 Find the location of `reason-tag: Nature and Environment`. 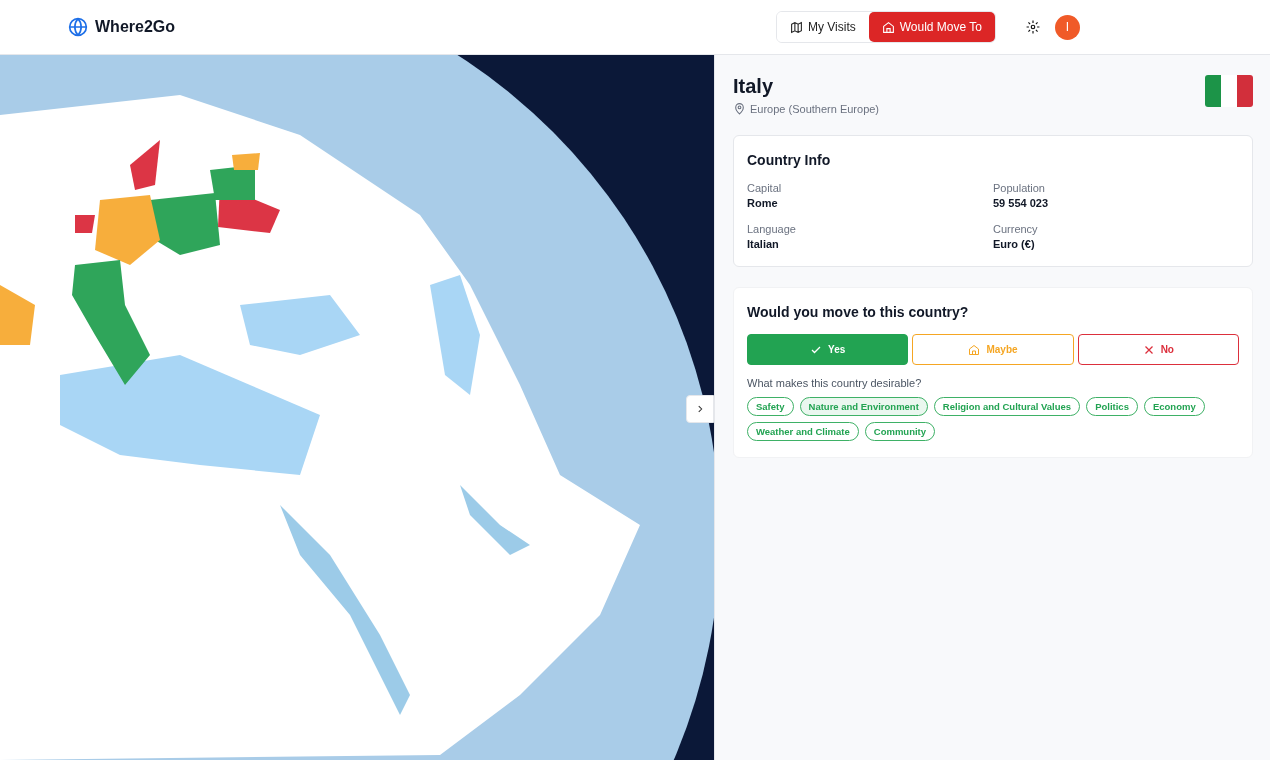

reason-tag: Nature and Environment is located at coordinates (863, 406).